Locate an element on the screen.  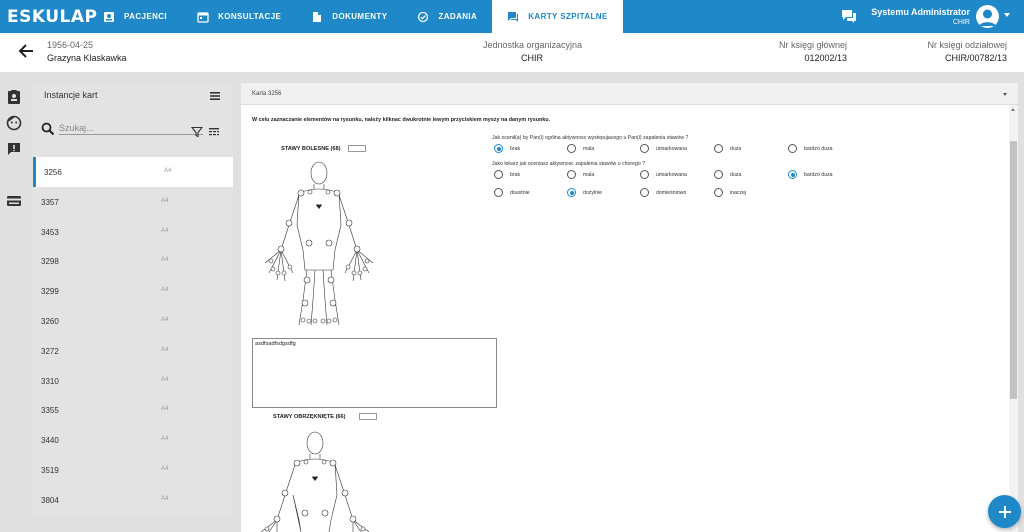
list-item: 3260 A4 is located at coordinates (133, 321).